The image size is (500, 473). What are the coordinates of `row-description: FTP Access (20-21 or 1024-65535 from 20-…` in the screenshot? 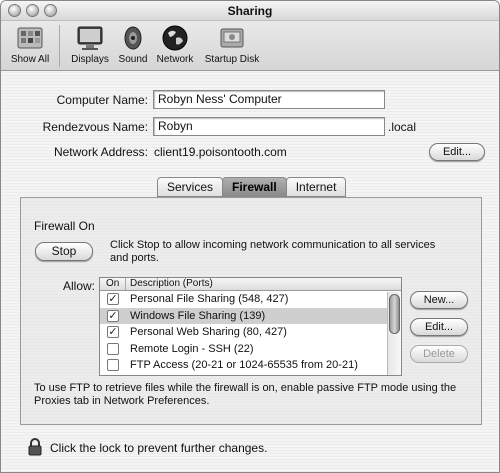 It's located at (244, 365).